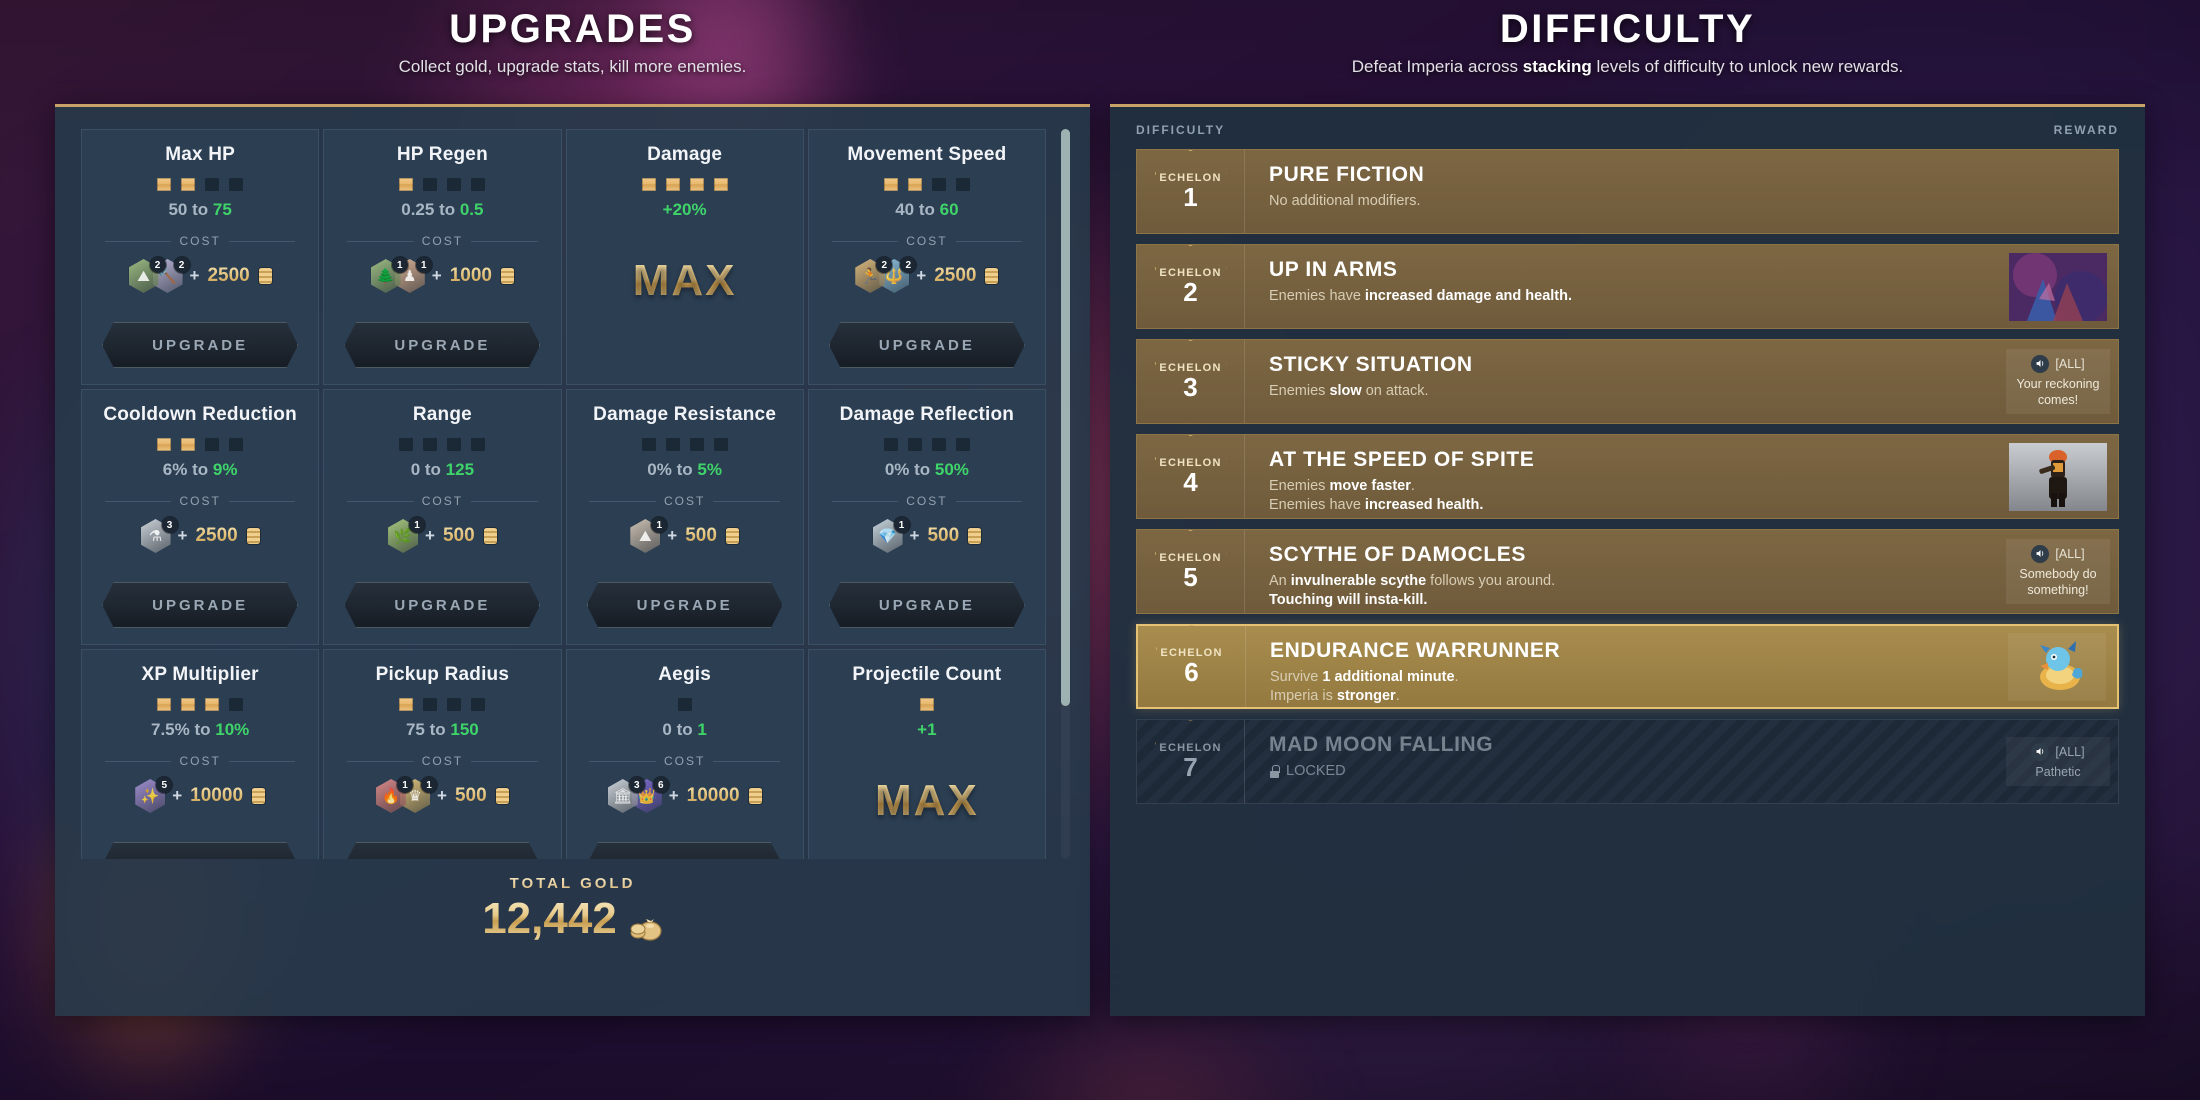 The width and height of the screenshot is (2200, 1100). What do you see at coordinates (253, 536) in the screenshot?
I see `gold-coin-icon` at bounding box center [253, 536].